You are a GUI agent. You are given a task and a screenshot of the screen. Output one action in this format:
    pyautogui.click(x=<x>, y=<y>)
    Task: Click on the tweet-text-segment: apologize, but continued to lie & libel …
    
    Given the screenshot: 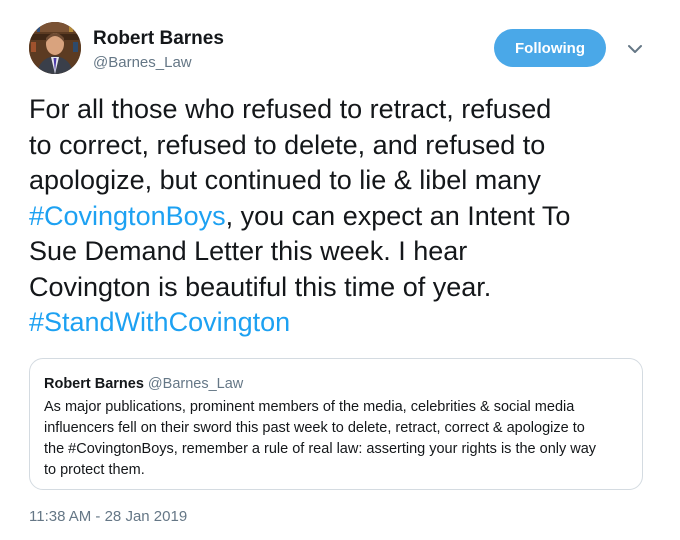 What is the action you would take?
    pyautogui.click(x=285, y=180)
    